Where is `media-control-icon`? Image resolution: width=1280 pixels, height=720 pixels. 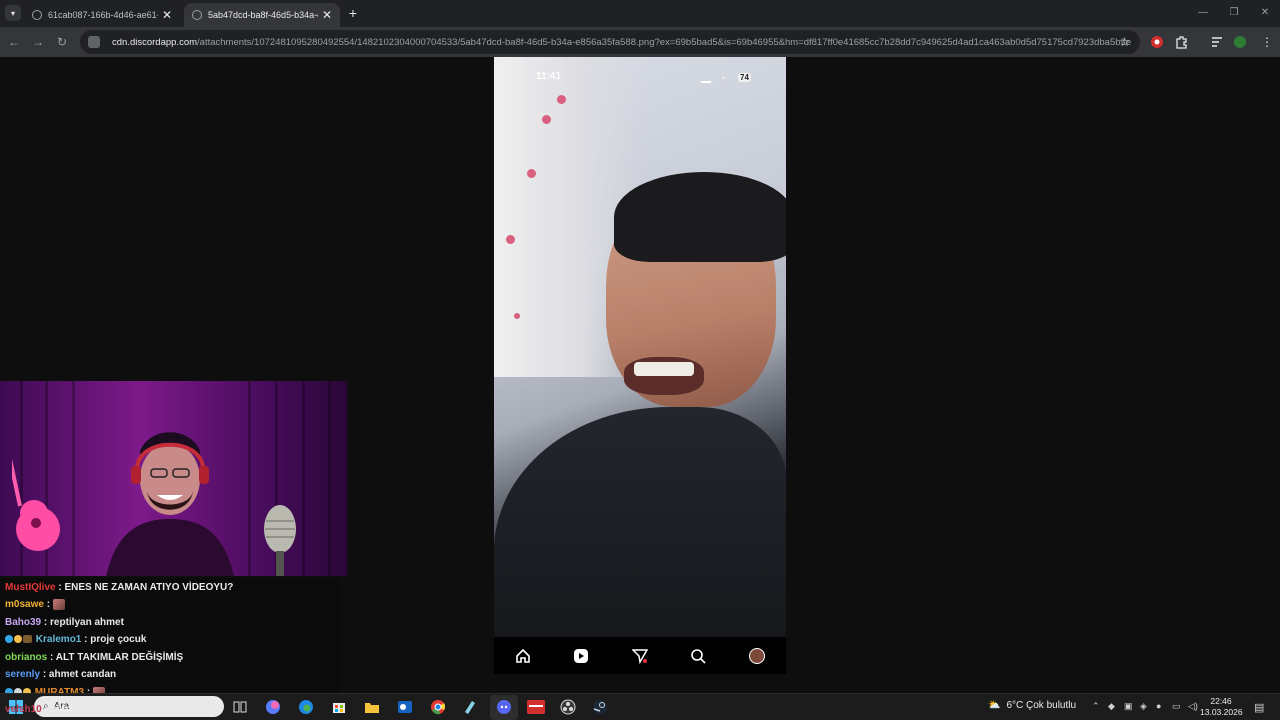
media-control-icon is located at coordinates (1217, 42).